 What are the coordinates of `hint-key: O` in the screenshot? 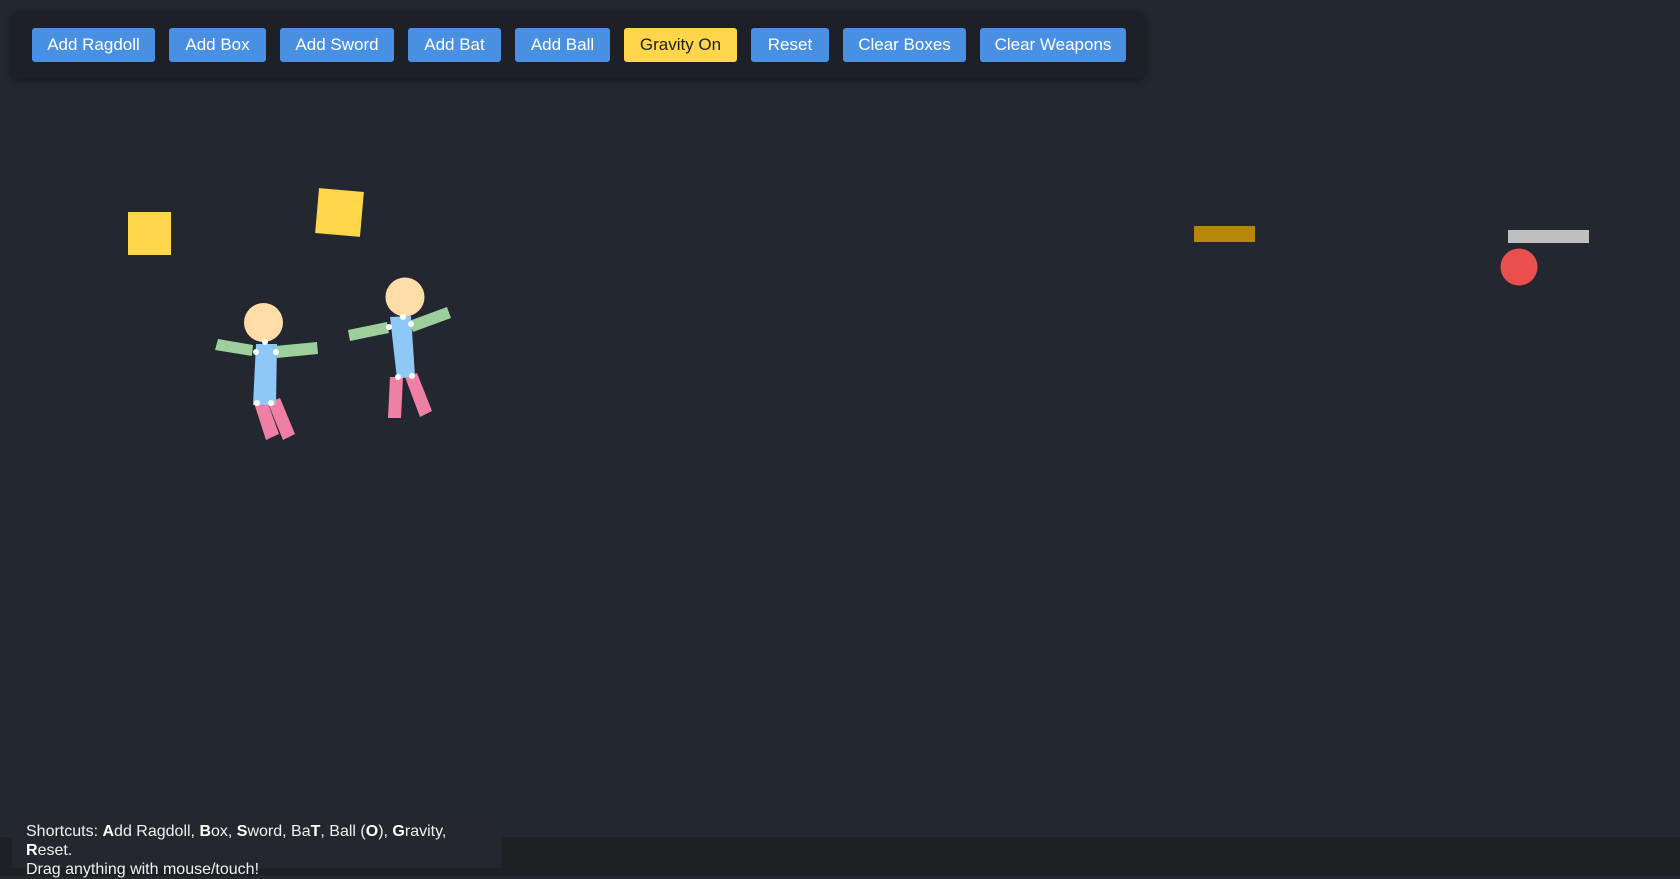 It's located at (372, 831).